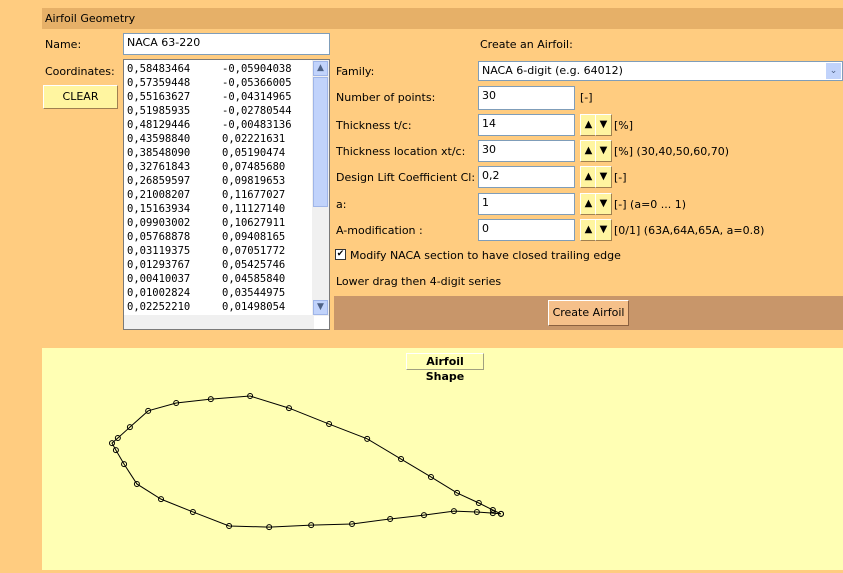 The height and width of the screenshot is (573, 843). I want to click on coordinate-x: 0,51985935, so click(159, 111).